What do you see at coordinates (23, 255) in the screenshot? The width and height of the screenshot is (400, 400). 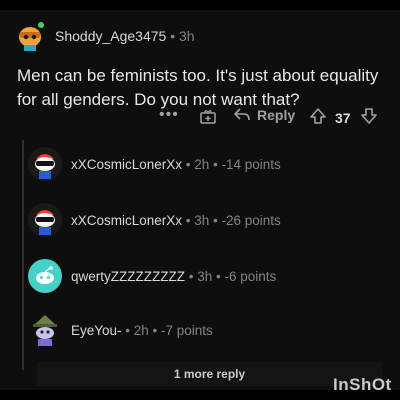 I see `thread-line` at bounding box center [23, 255].